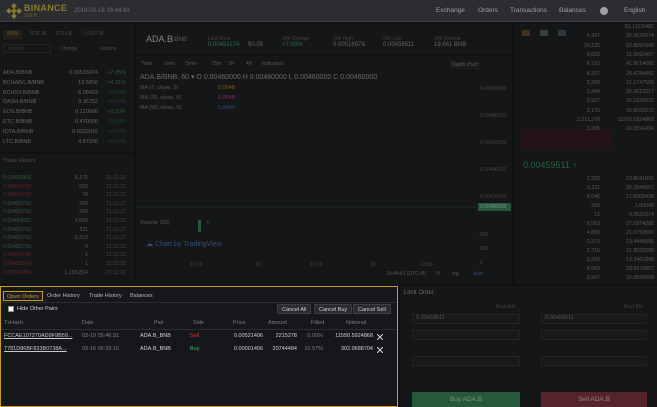 This screenshot has height=407, width=657. Describe the element at coordinates (195, 349) in the screenshot. I see `order-side: Buy` at that location.